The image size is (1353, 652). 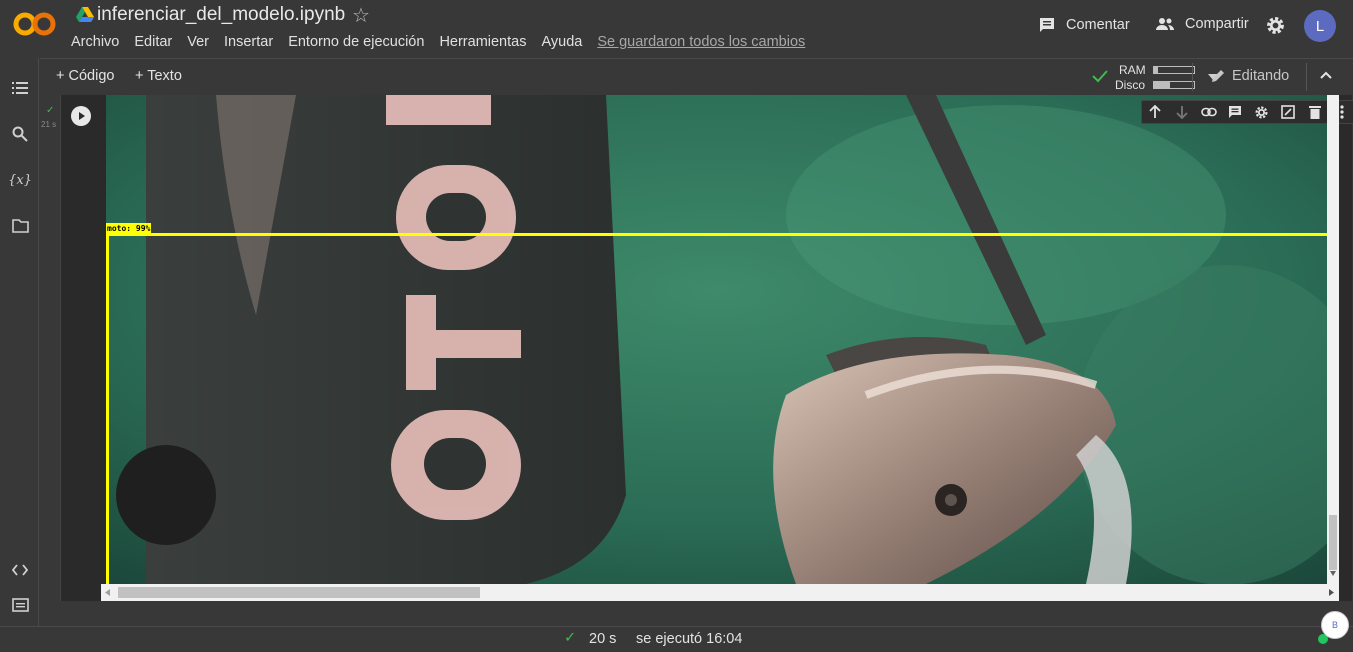 I want to click on add-text-label: Texto, so click(x=164, y=76).